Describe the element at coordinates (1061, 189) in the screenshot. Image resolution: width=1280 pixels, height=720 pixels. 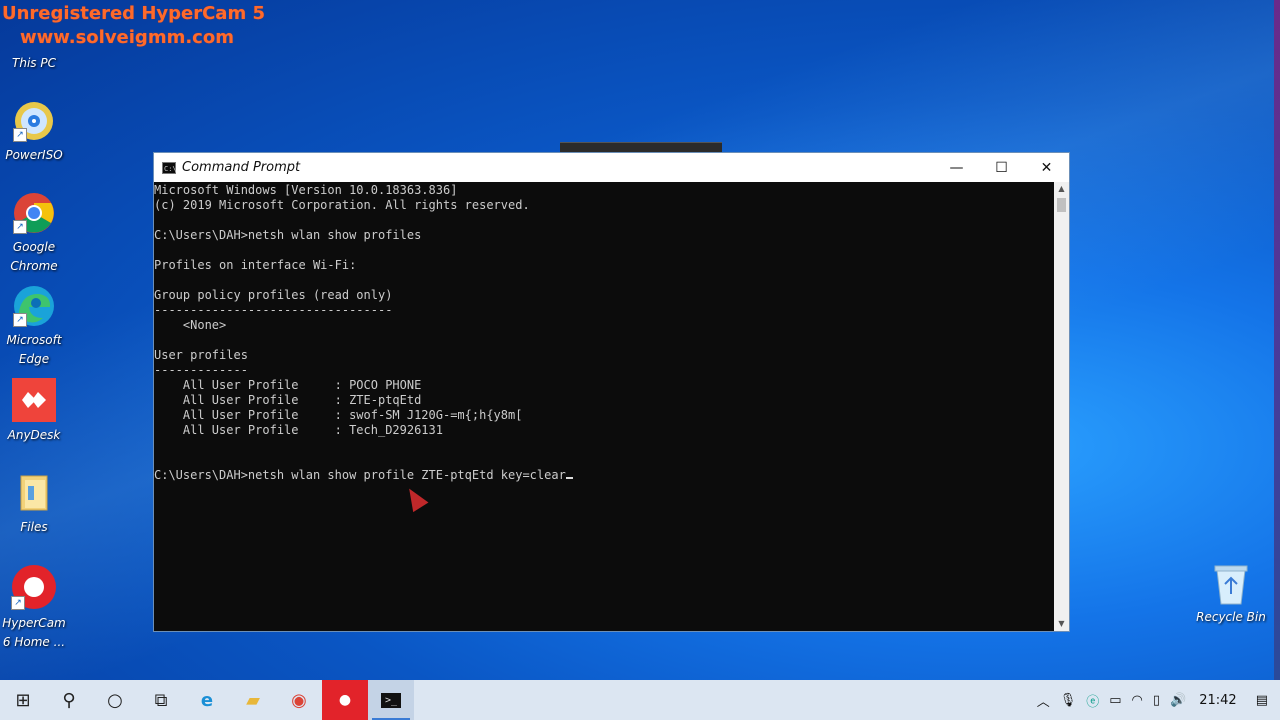
I see `scroll-up-icon: ▲` at that location.